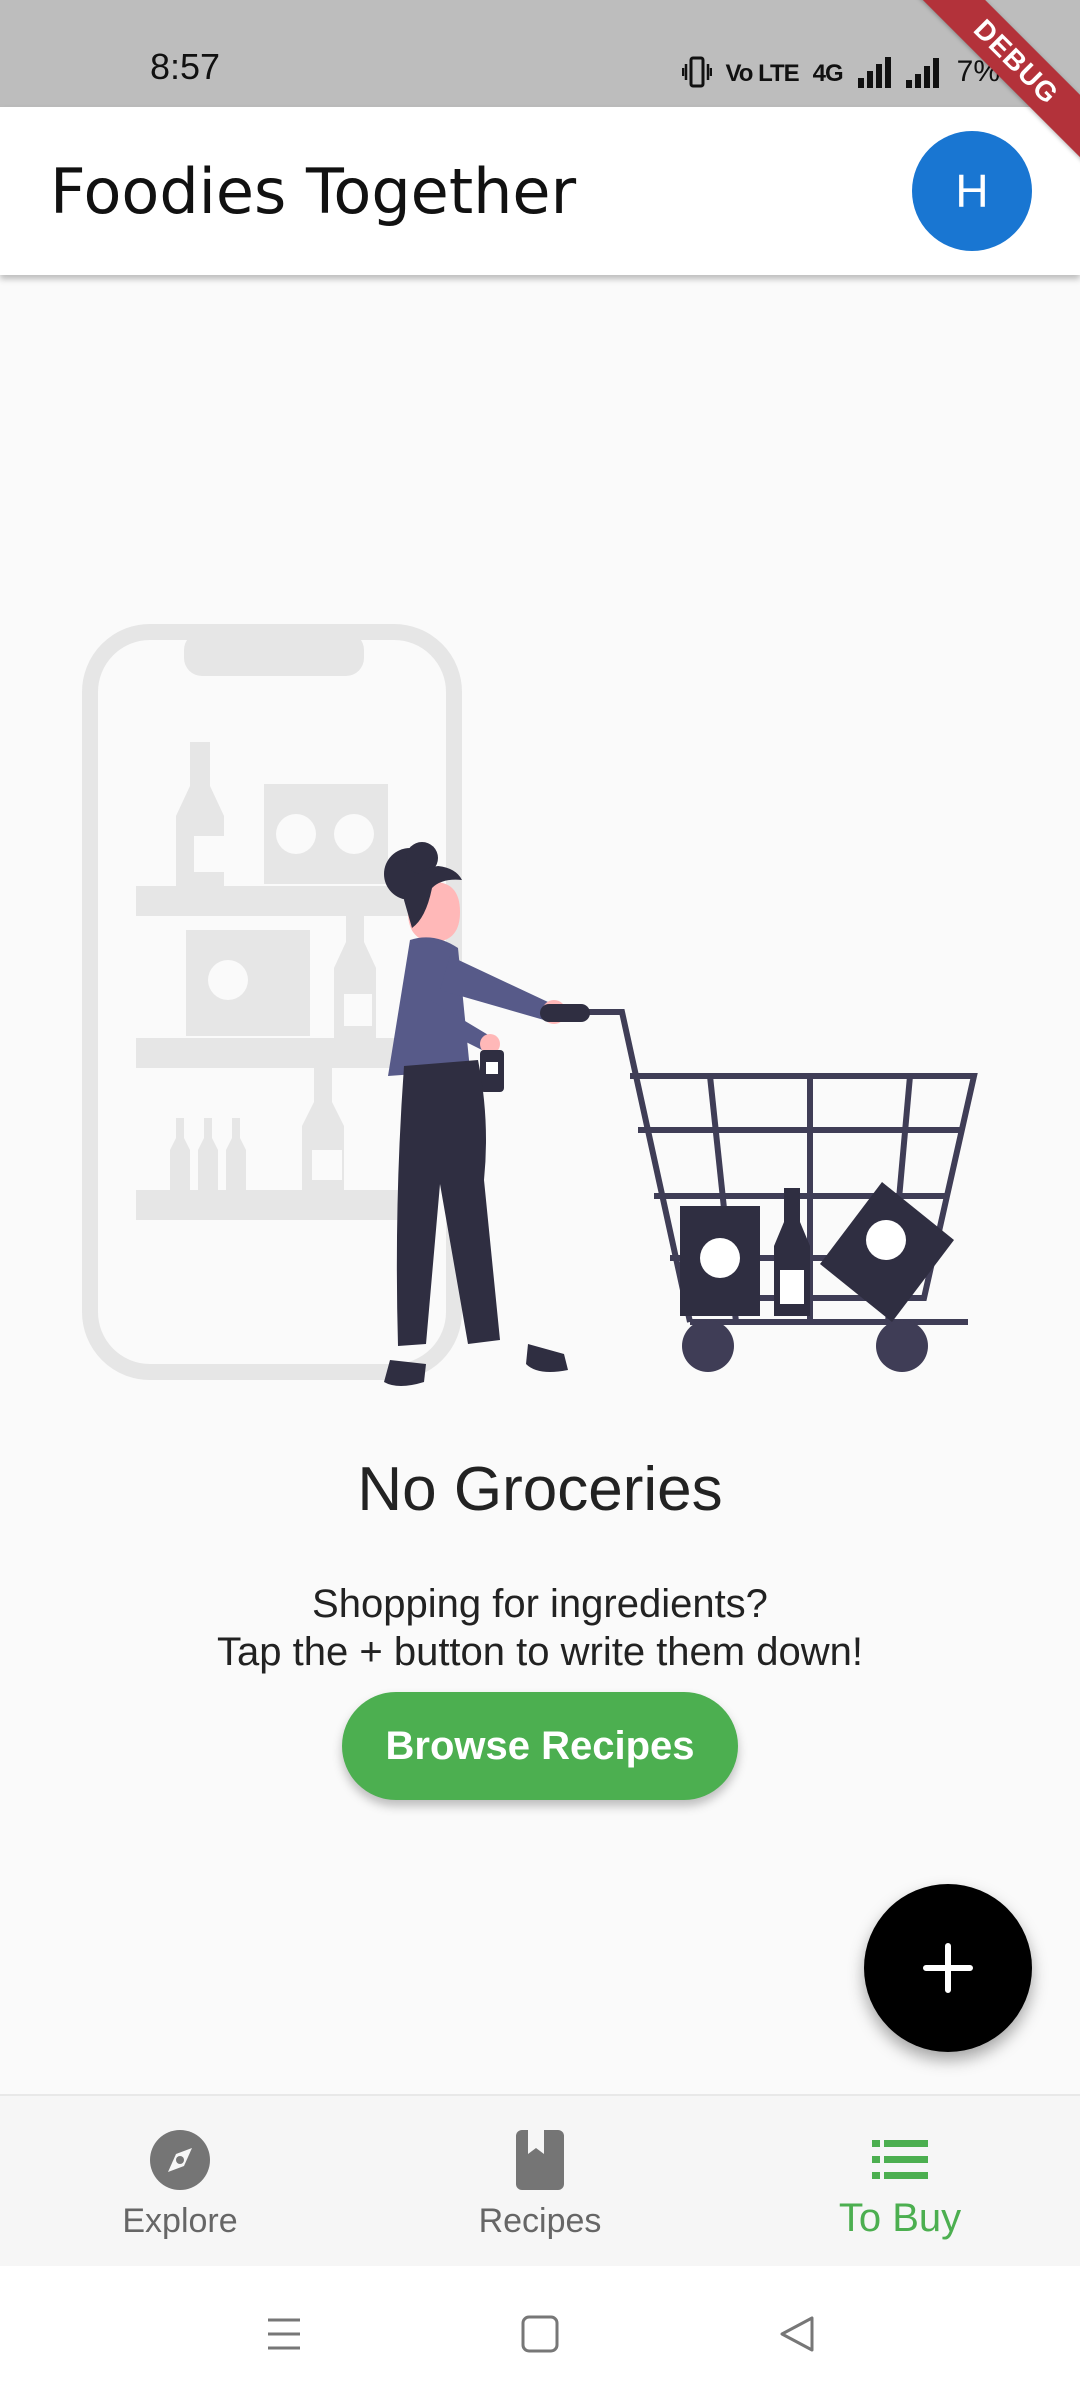 This screenshot has height=2400, width=1080. I want to click on system-navigation-bar, so click(540, 2333).